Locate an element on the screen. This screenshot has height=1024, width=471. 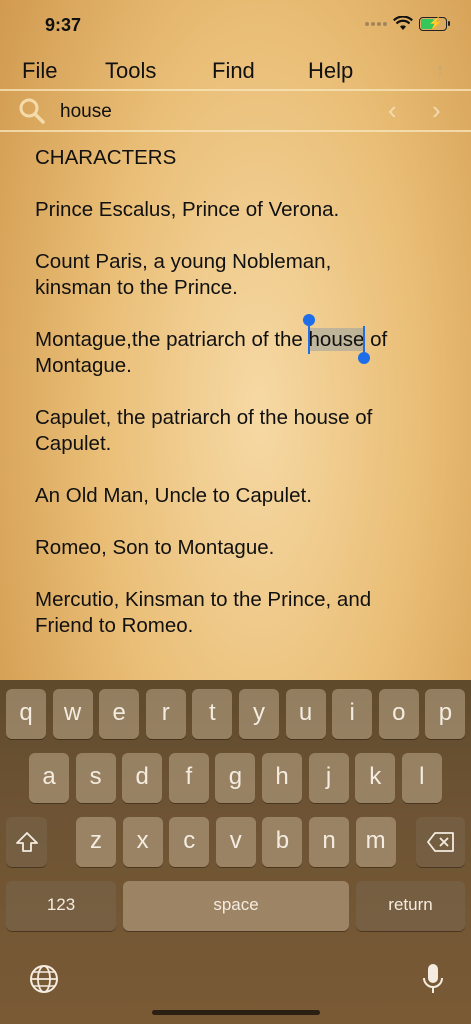
previous-match-icon: ‹ is located at coordinates (392, 110).